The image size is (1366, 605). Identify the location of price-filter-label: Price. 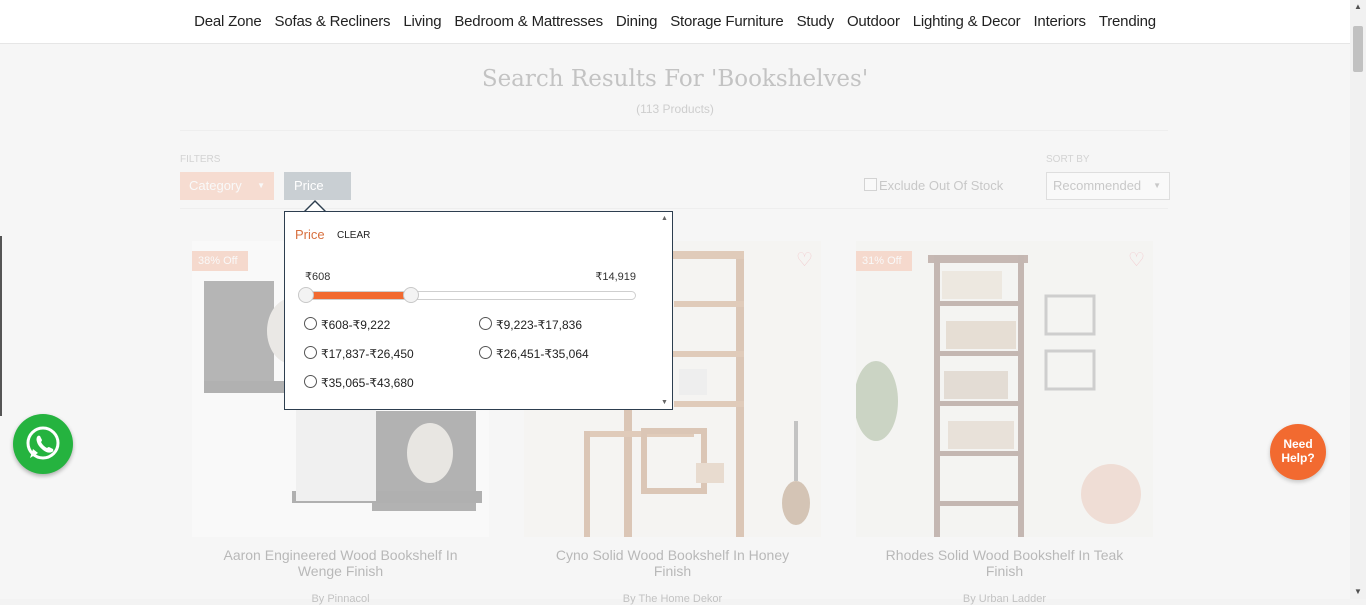
(309, 185).